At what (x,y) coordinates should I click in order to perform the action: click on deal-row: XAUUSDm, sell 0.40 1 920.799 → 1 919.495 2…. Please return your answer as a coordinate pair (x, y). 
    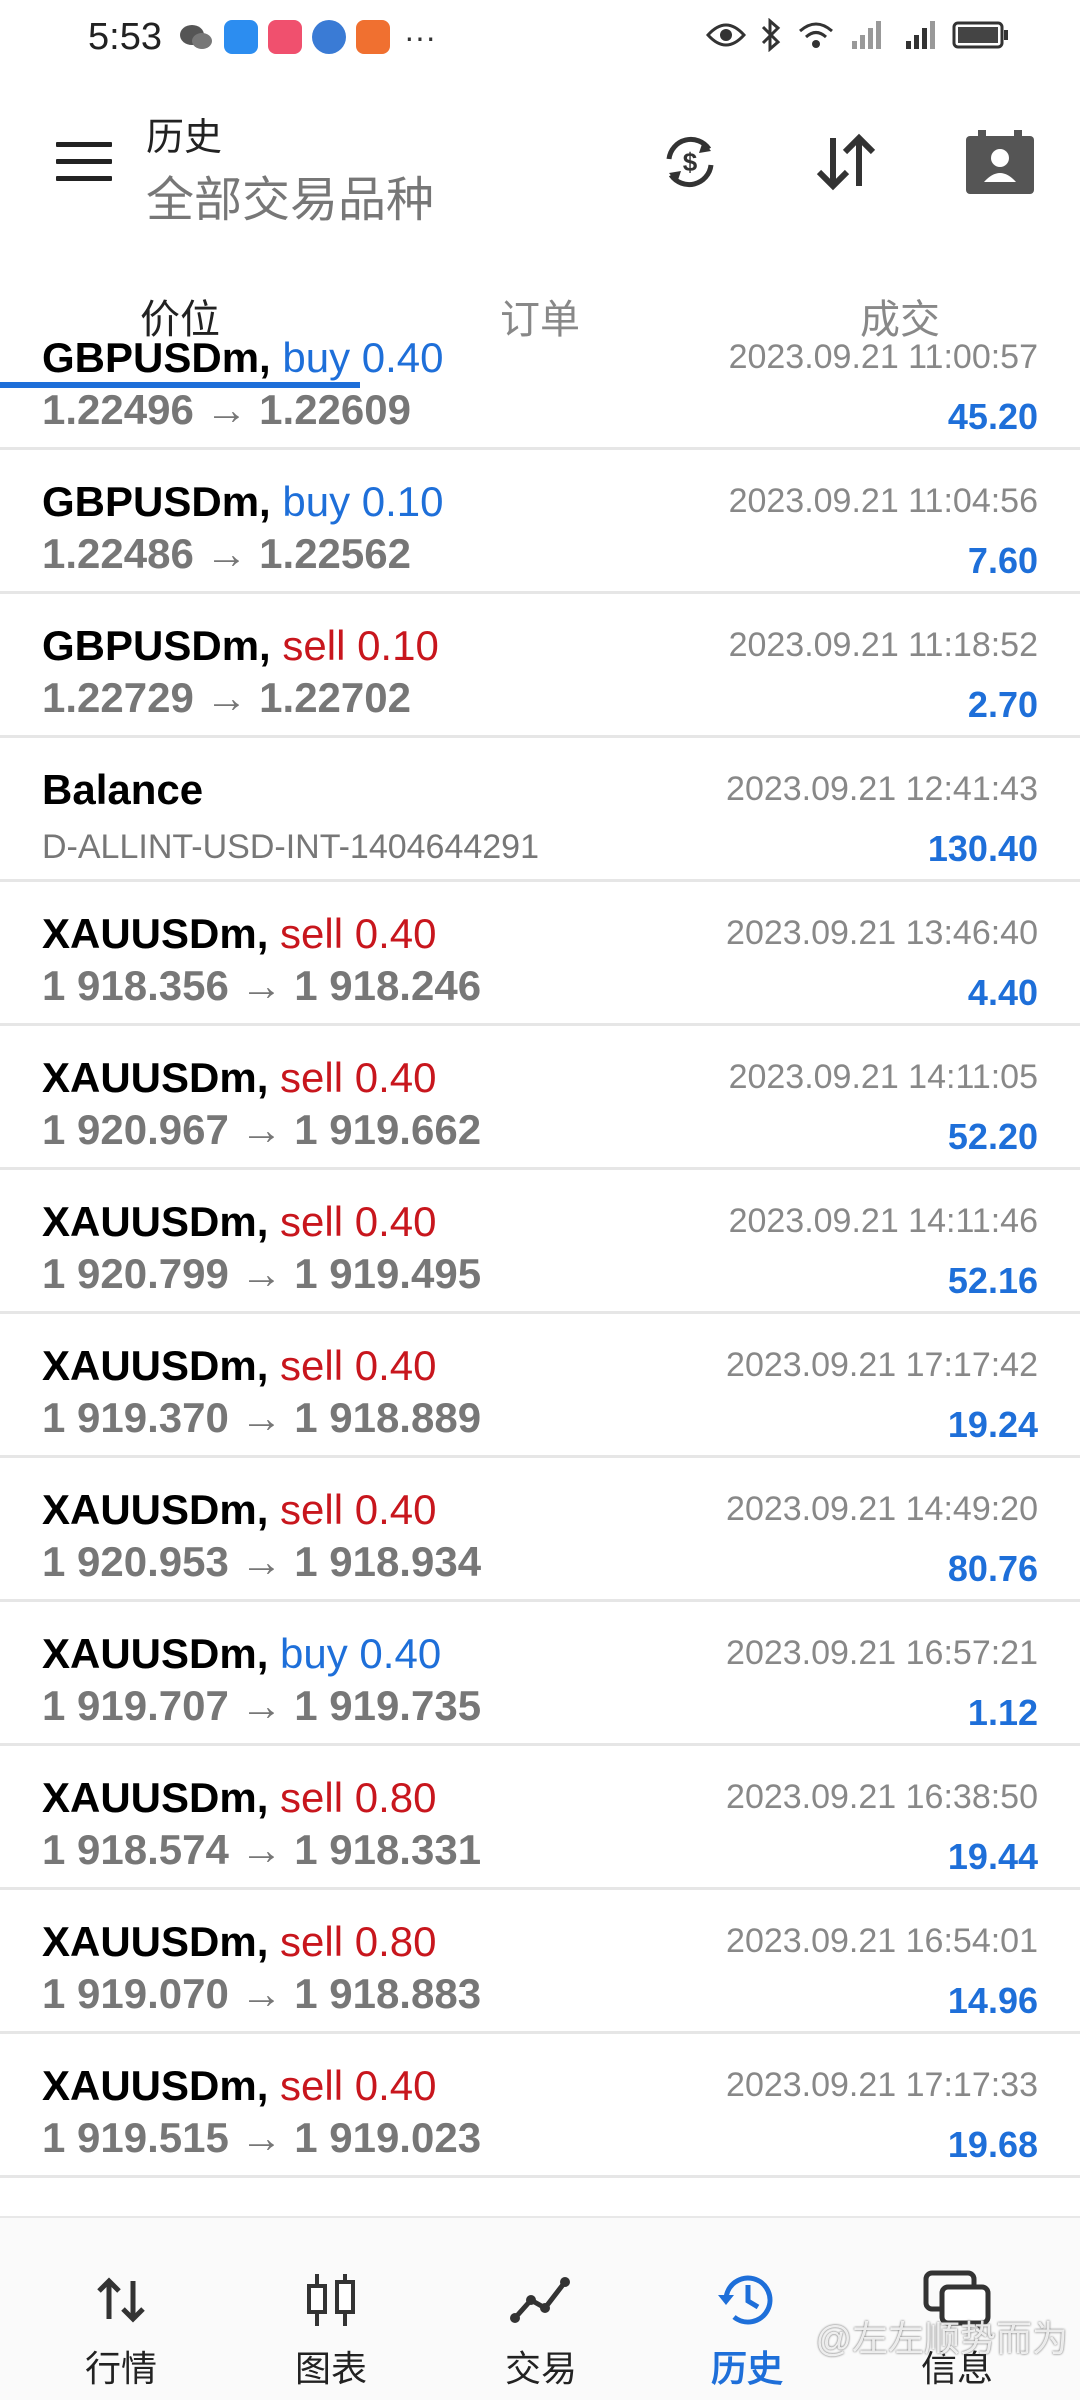
    Looking at the image, I should click on (540, 1242).